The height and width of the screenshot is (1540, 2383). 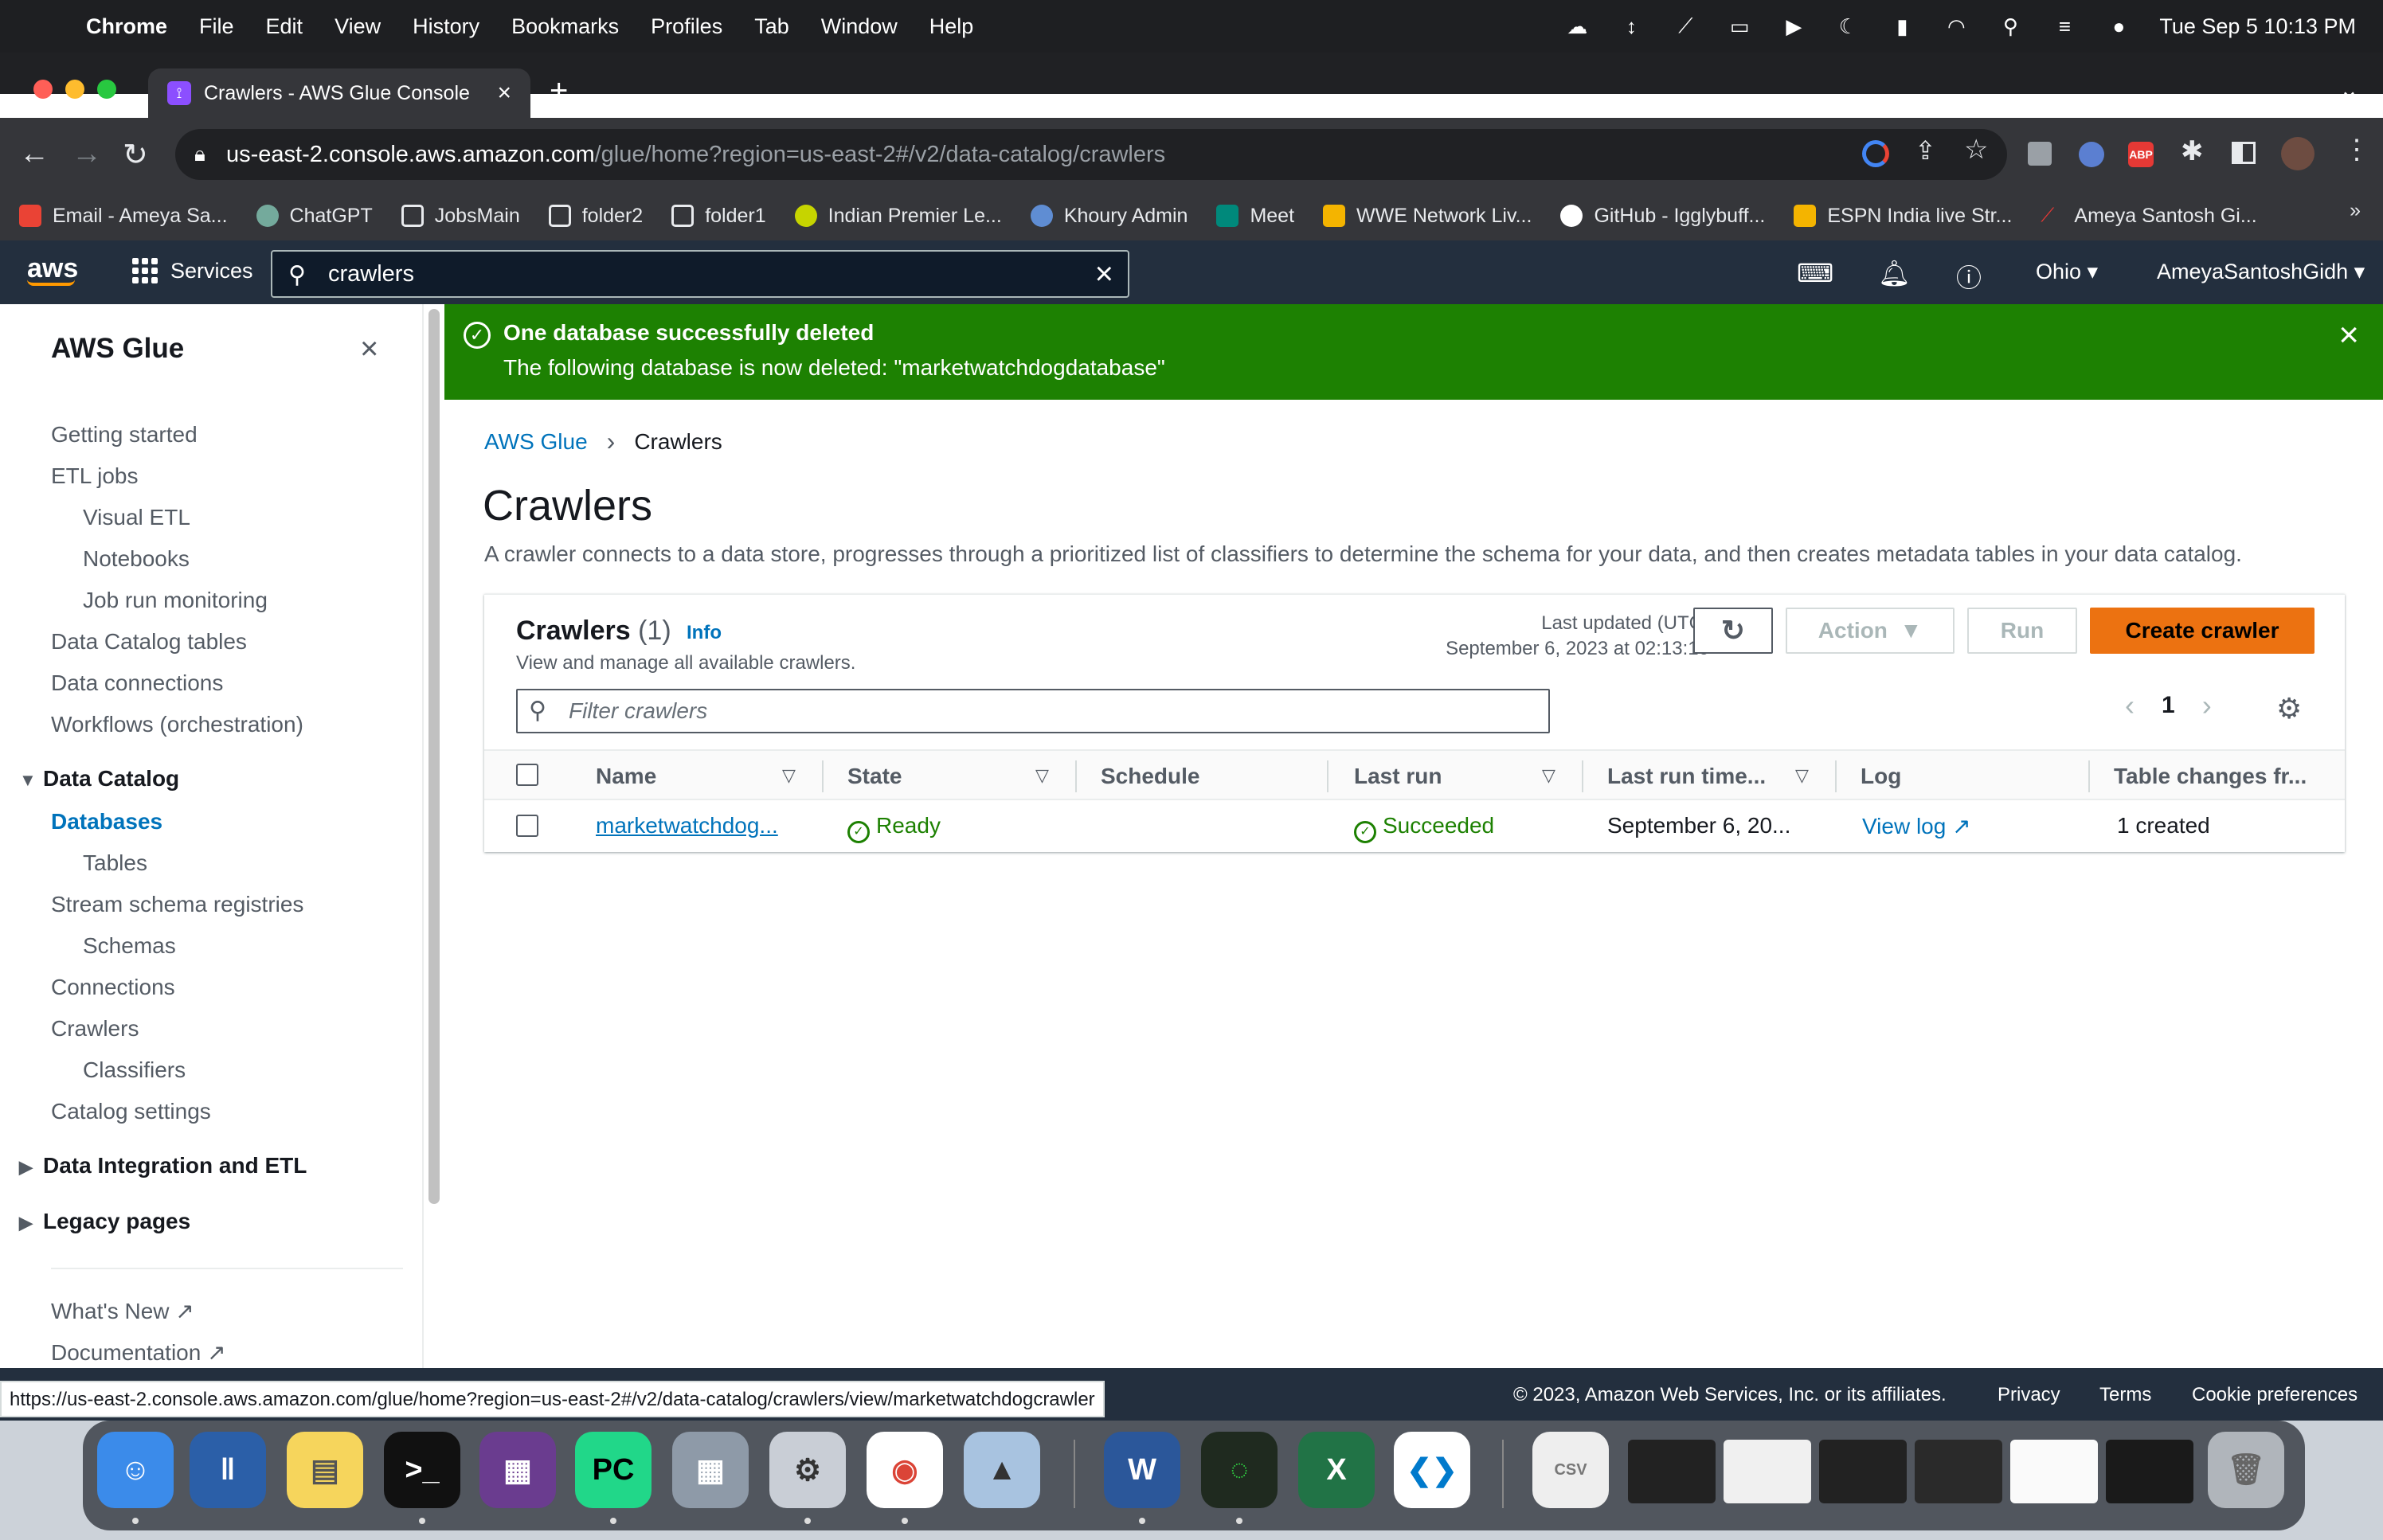 What do you see at coordinates (536, 442) in the screenshot?
I see `breadcrumb-aws-glue: AWS Glue` at bounding box center [536, 442].